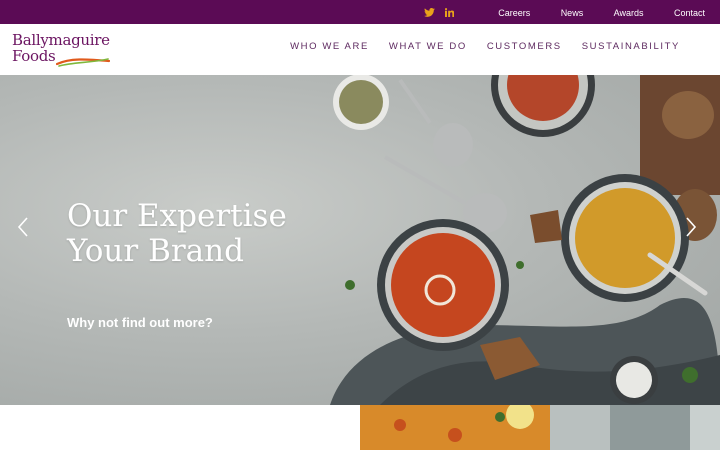  I want to click on chevron-right-icon, so click(691, 227).